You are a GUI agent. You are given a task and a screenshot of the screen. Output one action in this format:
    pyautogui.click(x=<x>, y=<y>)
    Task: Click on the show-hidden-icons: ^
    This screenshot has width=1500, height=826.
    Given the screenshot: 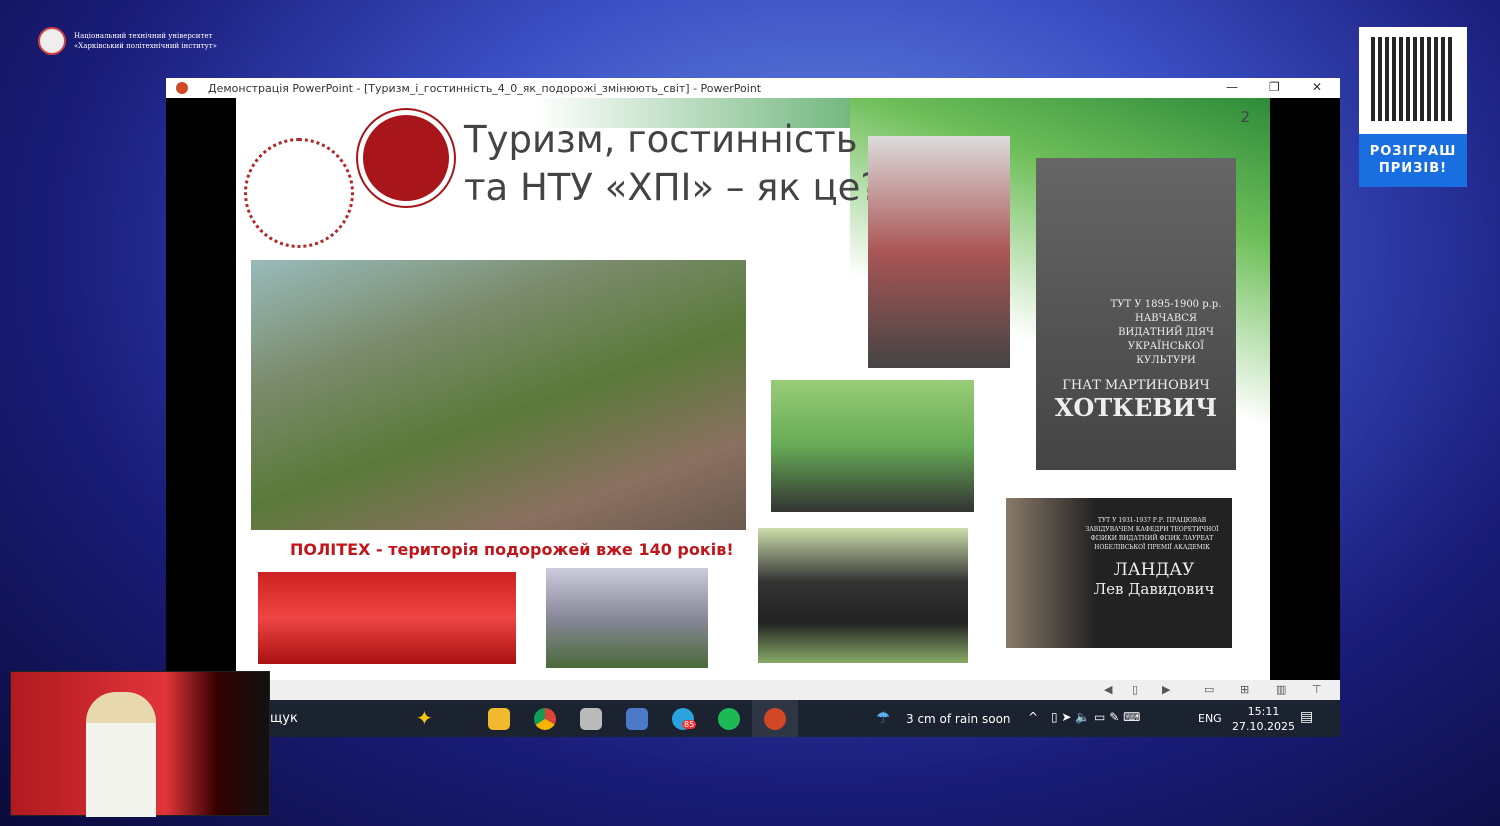 What is the action you would take?
    pyautogui.click(x=1033, y=717)
    